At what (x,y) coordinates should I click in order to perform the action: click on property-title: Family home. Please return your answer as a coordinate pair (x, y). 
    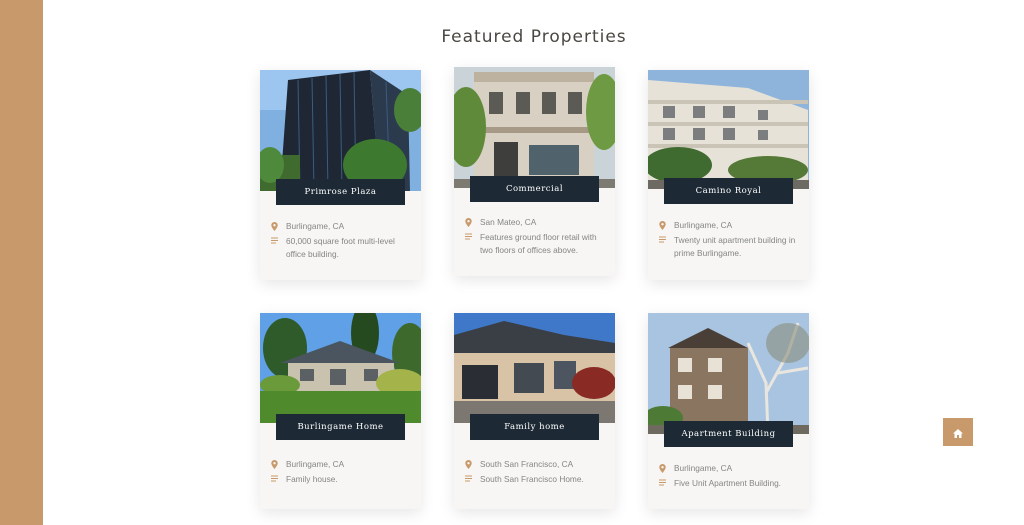
    Looking at the image, I should click on (534, 427).